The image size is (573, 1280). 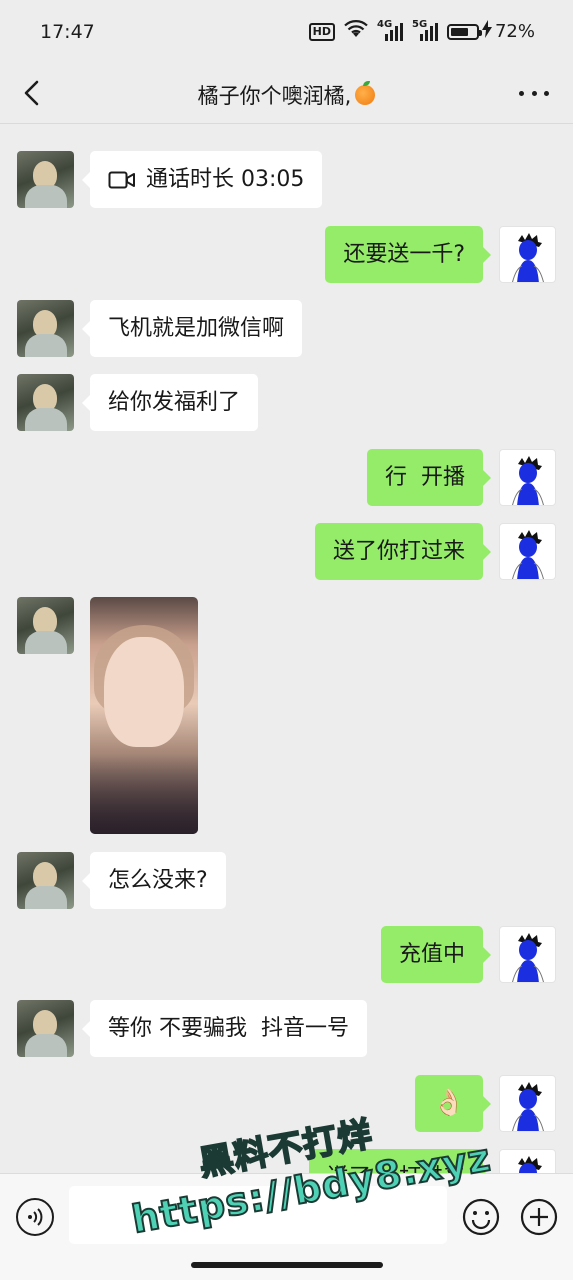 I want to click on chat-title: 橘子你个噢润橘,, so click(x=286, y=95).